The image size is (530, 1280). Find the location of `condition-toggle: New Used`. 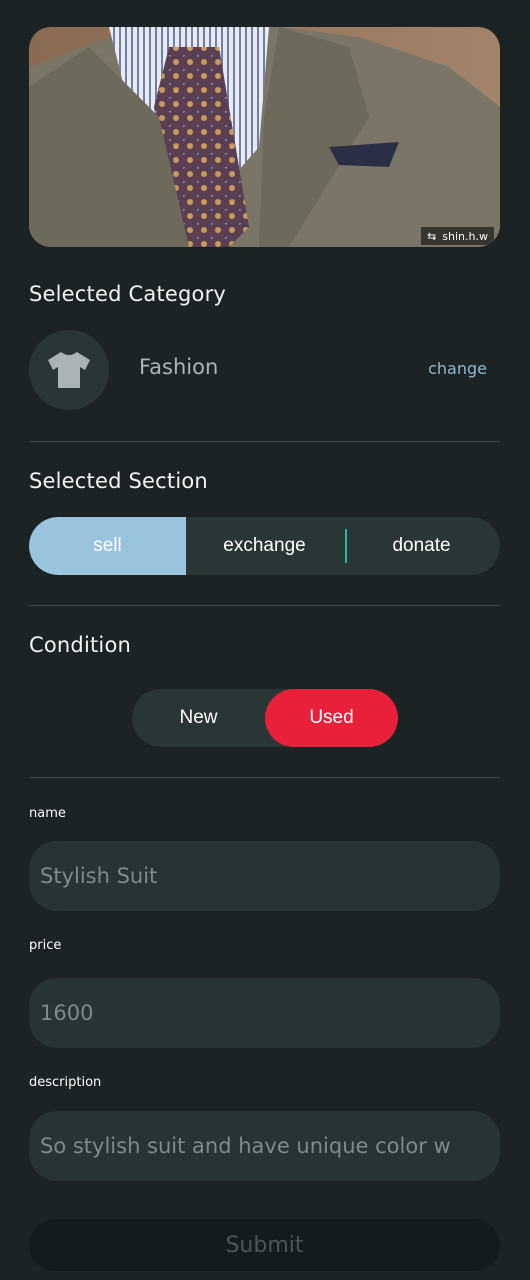

condition-toggle: New Used is located at coordinates (265, 718).